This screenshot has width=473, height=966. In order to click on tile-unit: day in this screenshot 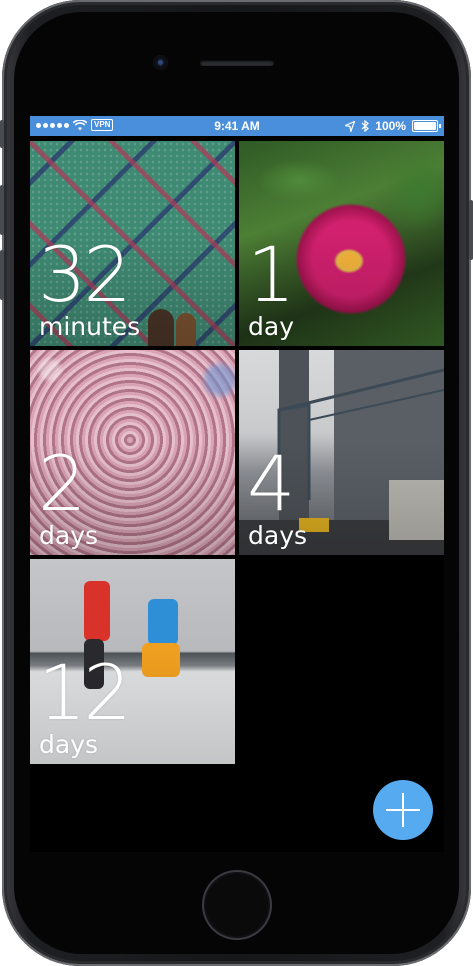, I will do `click(271, 326)`.